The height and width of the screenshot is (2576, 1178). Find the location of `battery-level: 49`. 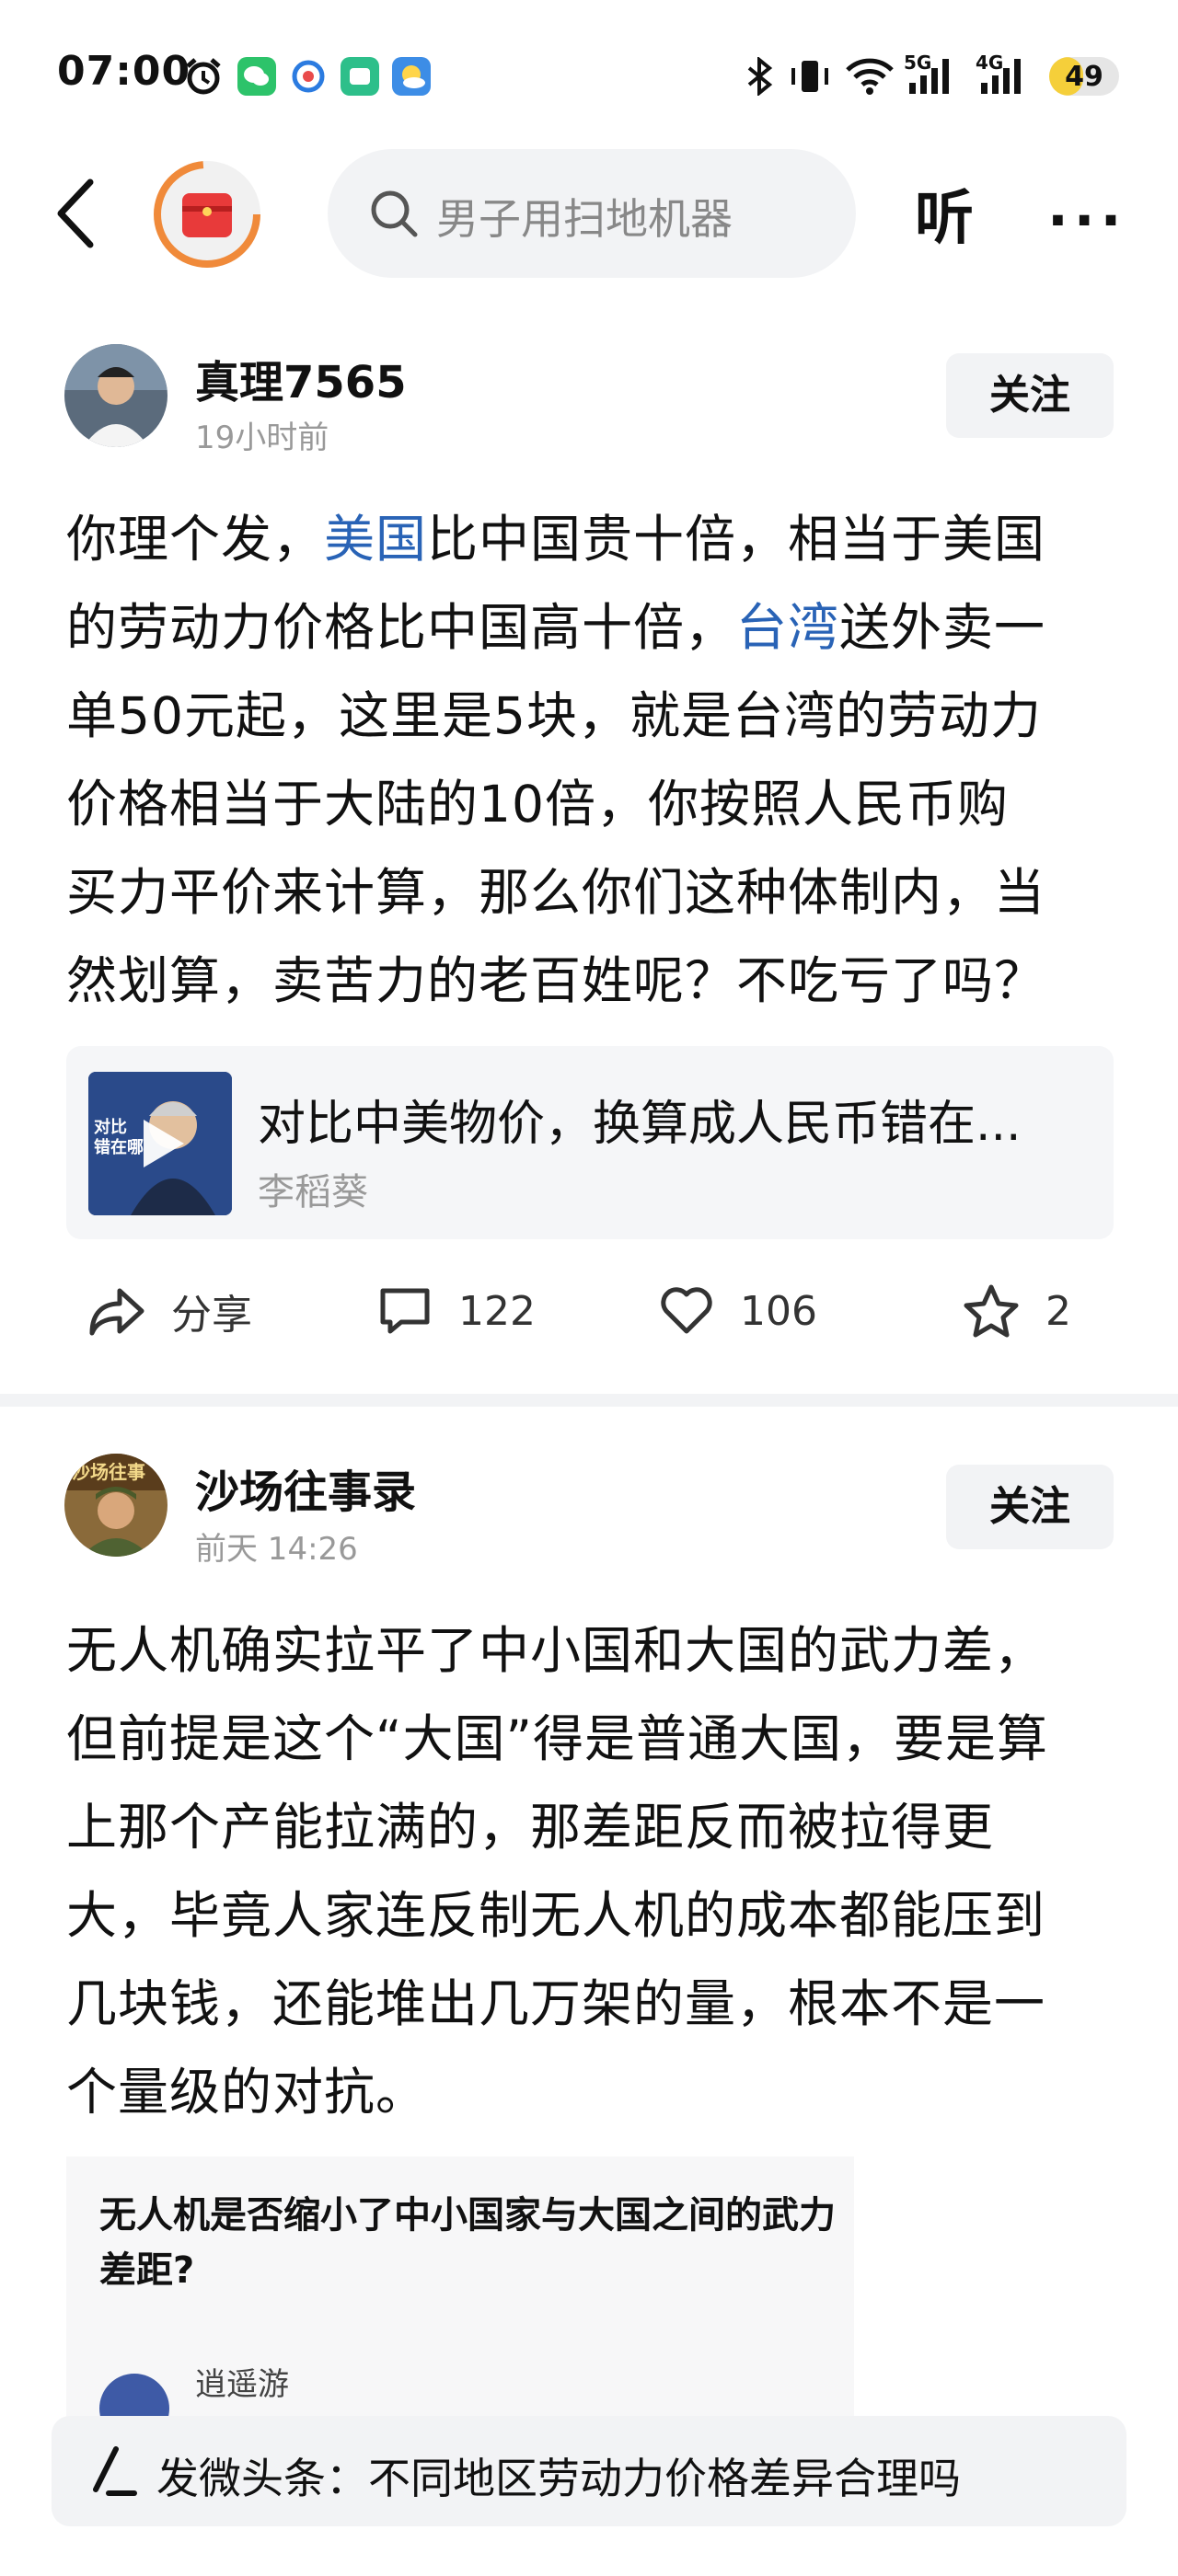

battery-level: 49 is located at coordinates (1084, 77).